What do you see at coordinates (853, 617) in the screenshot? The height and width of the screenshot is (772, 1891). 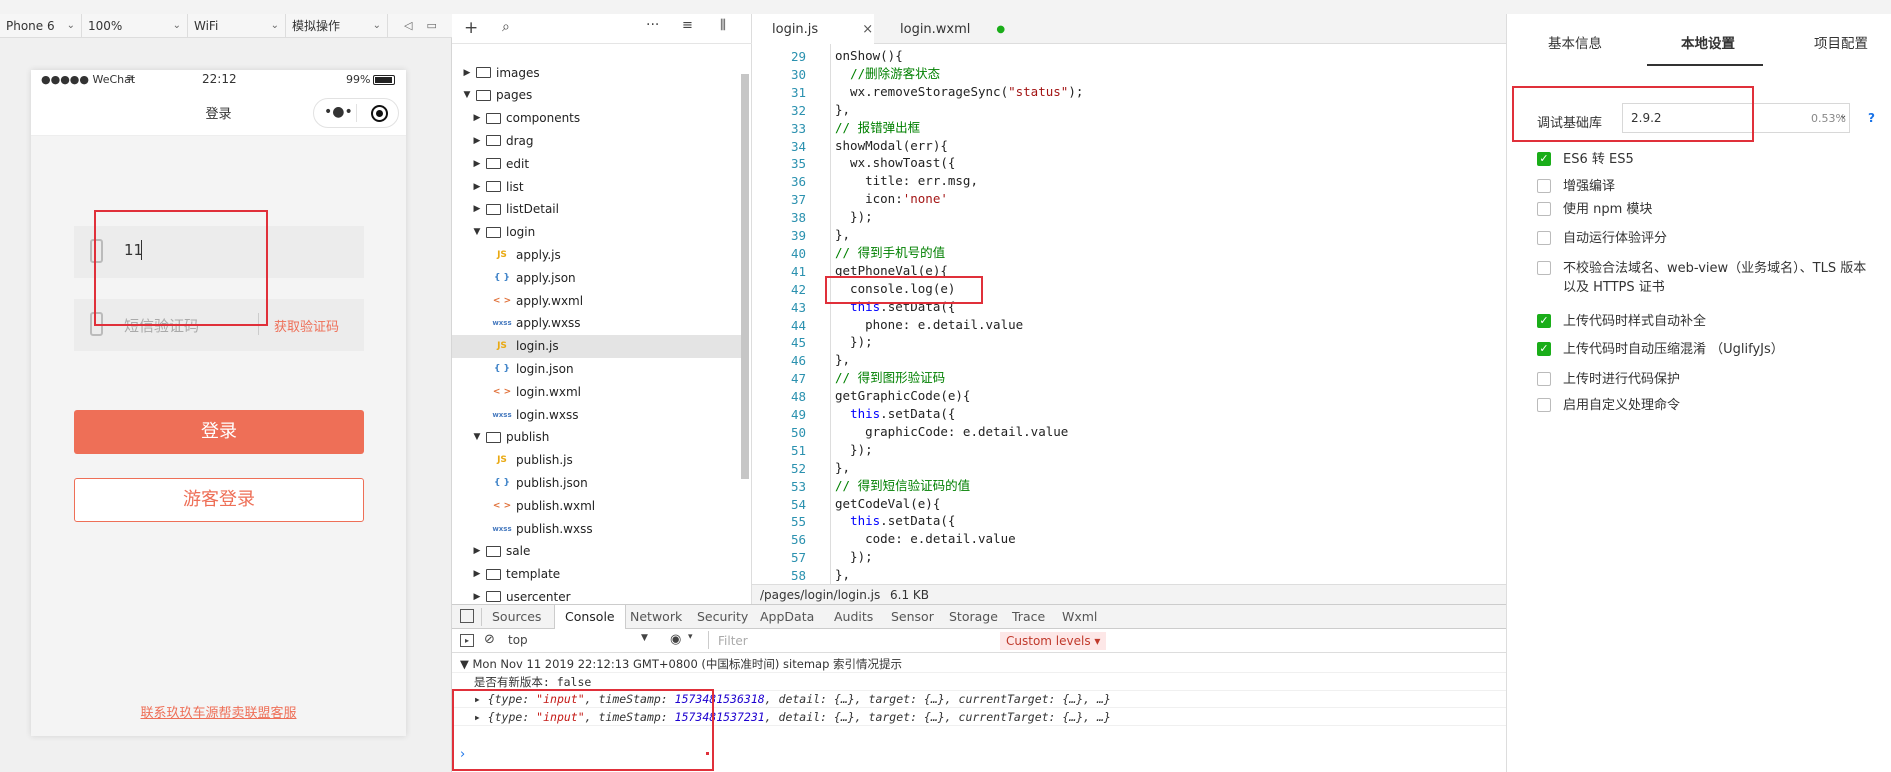 I see `tab-audits: Audits` at bounding box center [853, 617].